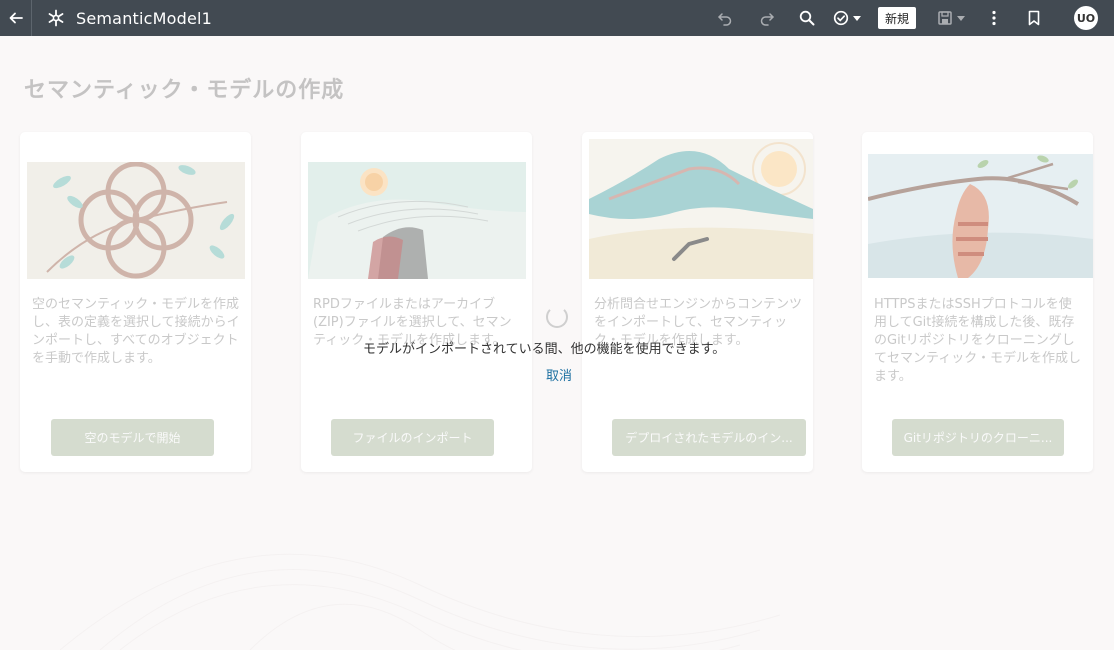 The image size is (1114, 650). I want to click on redo-icon, so click(767, 18).